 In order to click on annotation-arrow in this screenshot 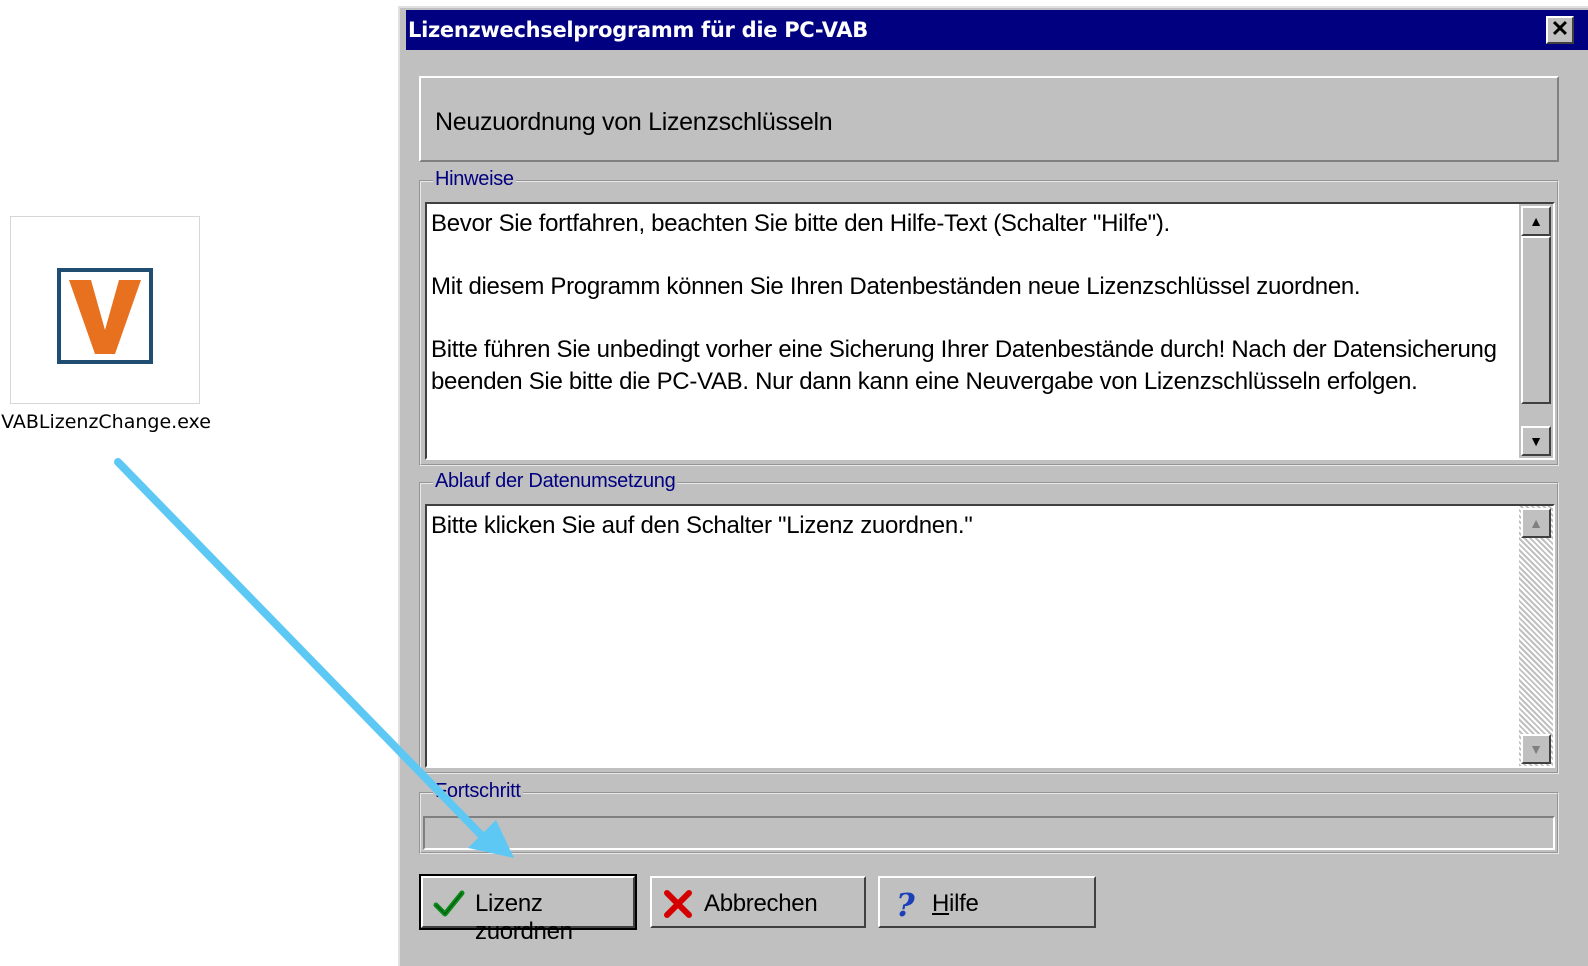, I will do `click(314, 658)`.